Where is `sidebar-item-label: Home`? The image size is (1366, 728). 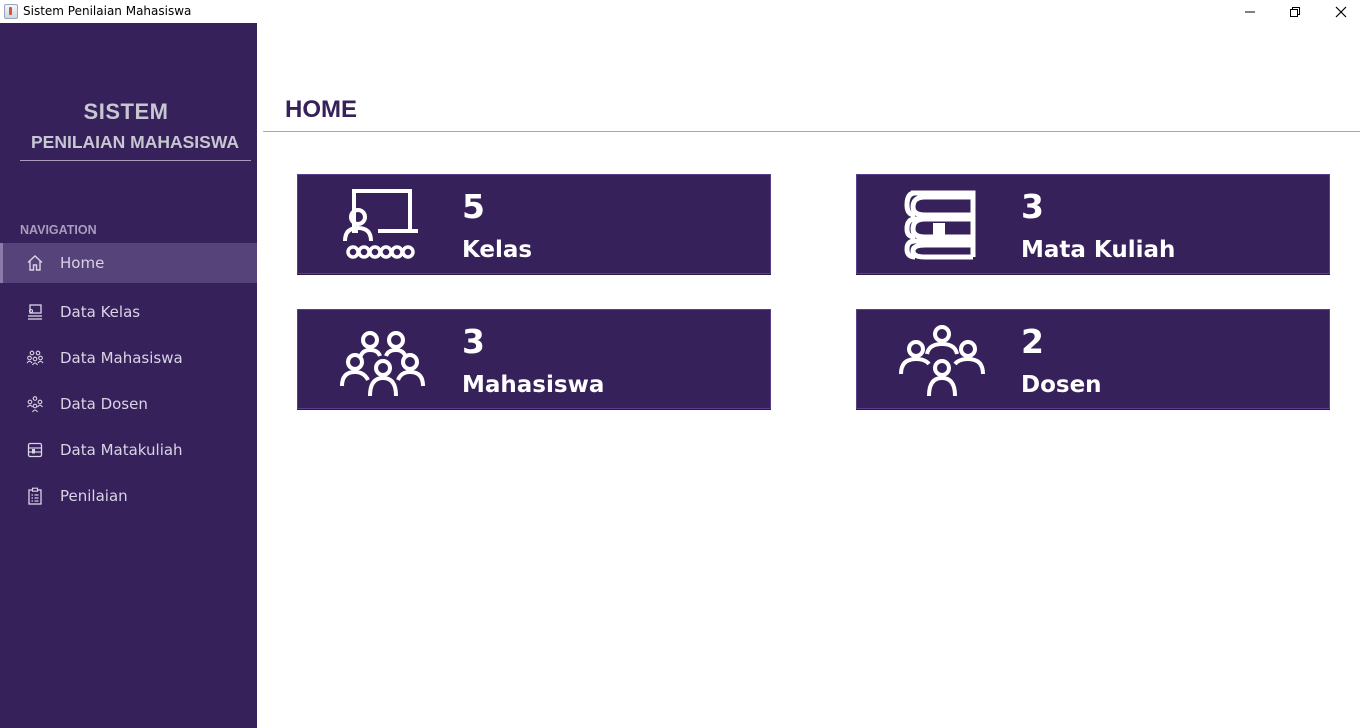
sidebar-item-label: Home is located at coordinates (82, 263).